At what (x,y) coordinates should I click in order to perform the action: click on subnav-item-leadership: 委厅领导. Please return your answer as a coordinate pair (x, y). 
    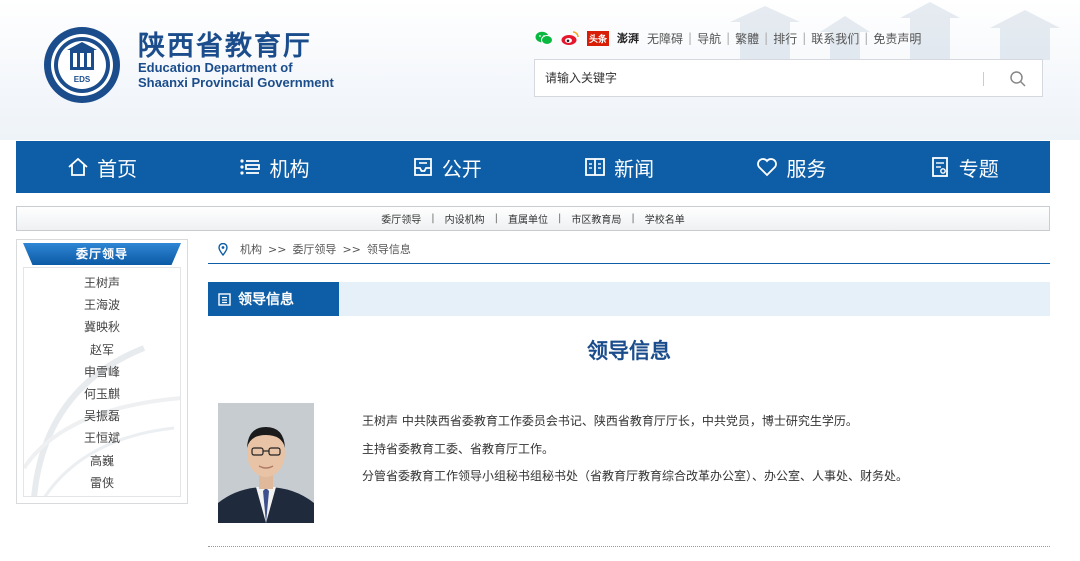
    Looking at the image, I should click on (401, 218).